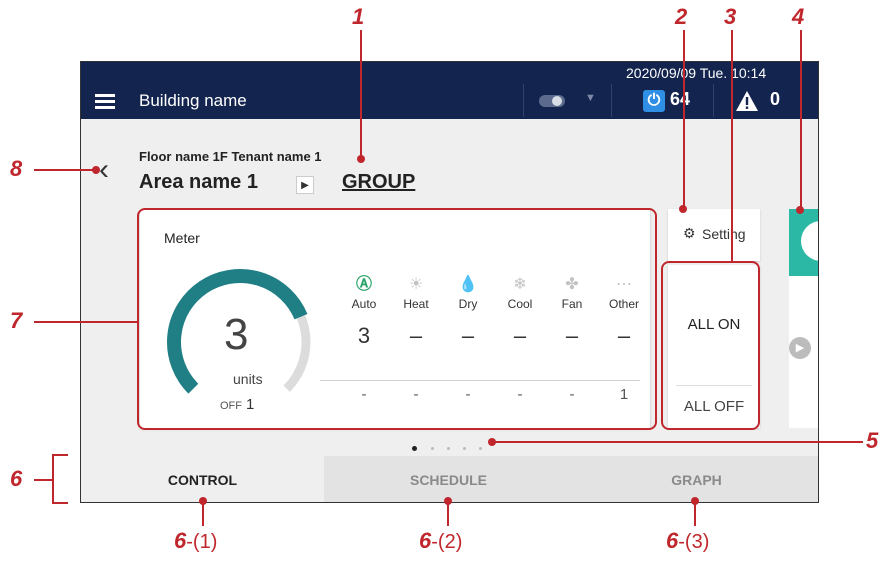 The image size is (889, 561). What do you see at coordinates (16, 168) in the screenshot?
I see `callout-8: 8` at bounding box center [16, 168].